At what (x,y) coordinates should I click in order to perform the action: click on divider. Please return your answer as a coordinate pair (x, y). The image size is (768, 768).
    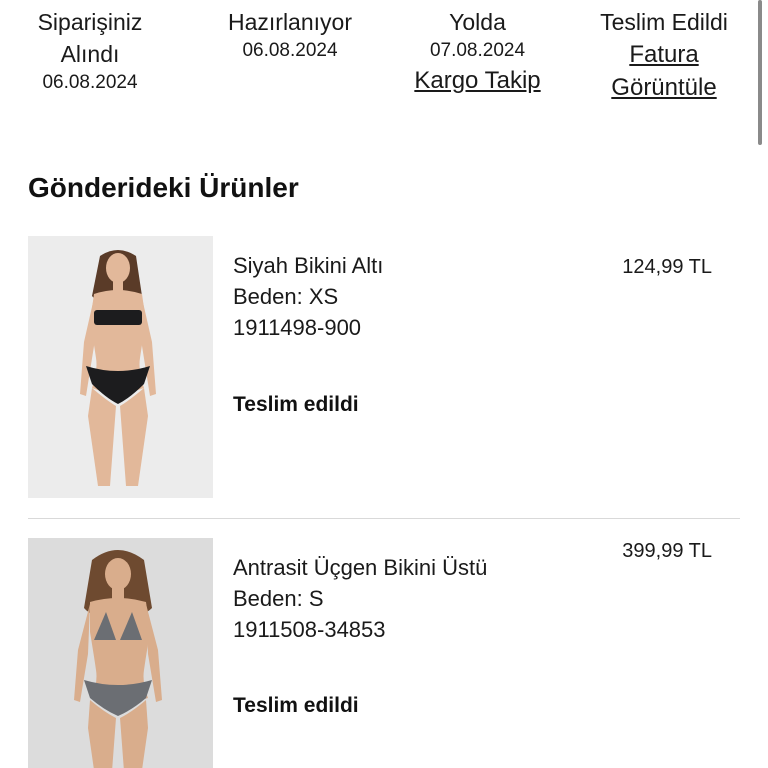
    Looking at the image, I should click on (384, 518).